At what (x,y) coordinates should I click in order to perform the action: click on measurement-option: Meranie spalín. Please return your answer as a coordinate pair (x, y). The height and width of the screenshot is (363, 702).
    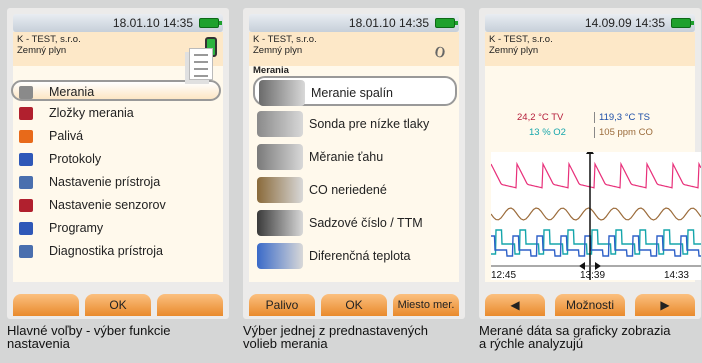
    Looking at the image, I should click on (355, 91).